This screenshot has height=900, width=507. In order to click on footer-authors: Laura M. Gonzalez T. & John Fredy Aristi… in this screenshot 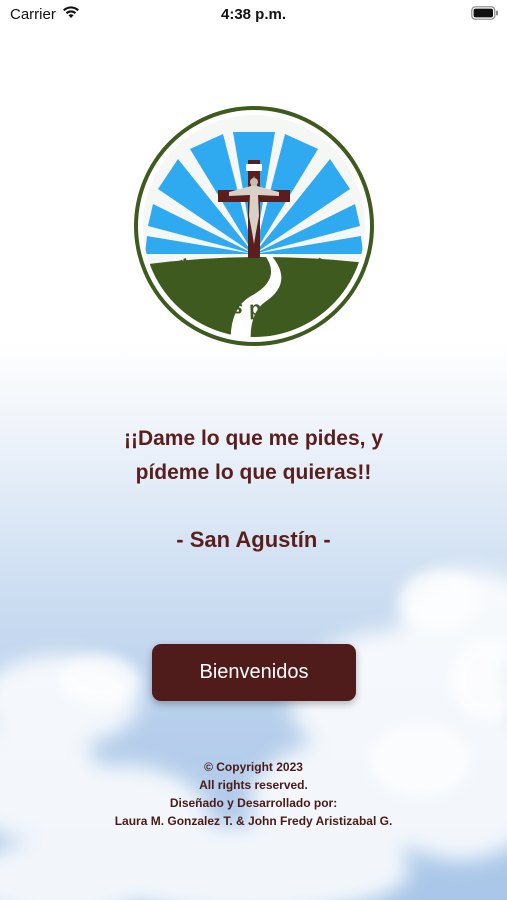, I will do `click(253, 821)`.